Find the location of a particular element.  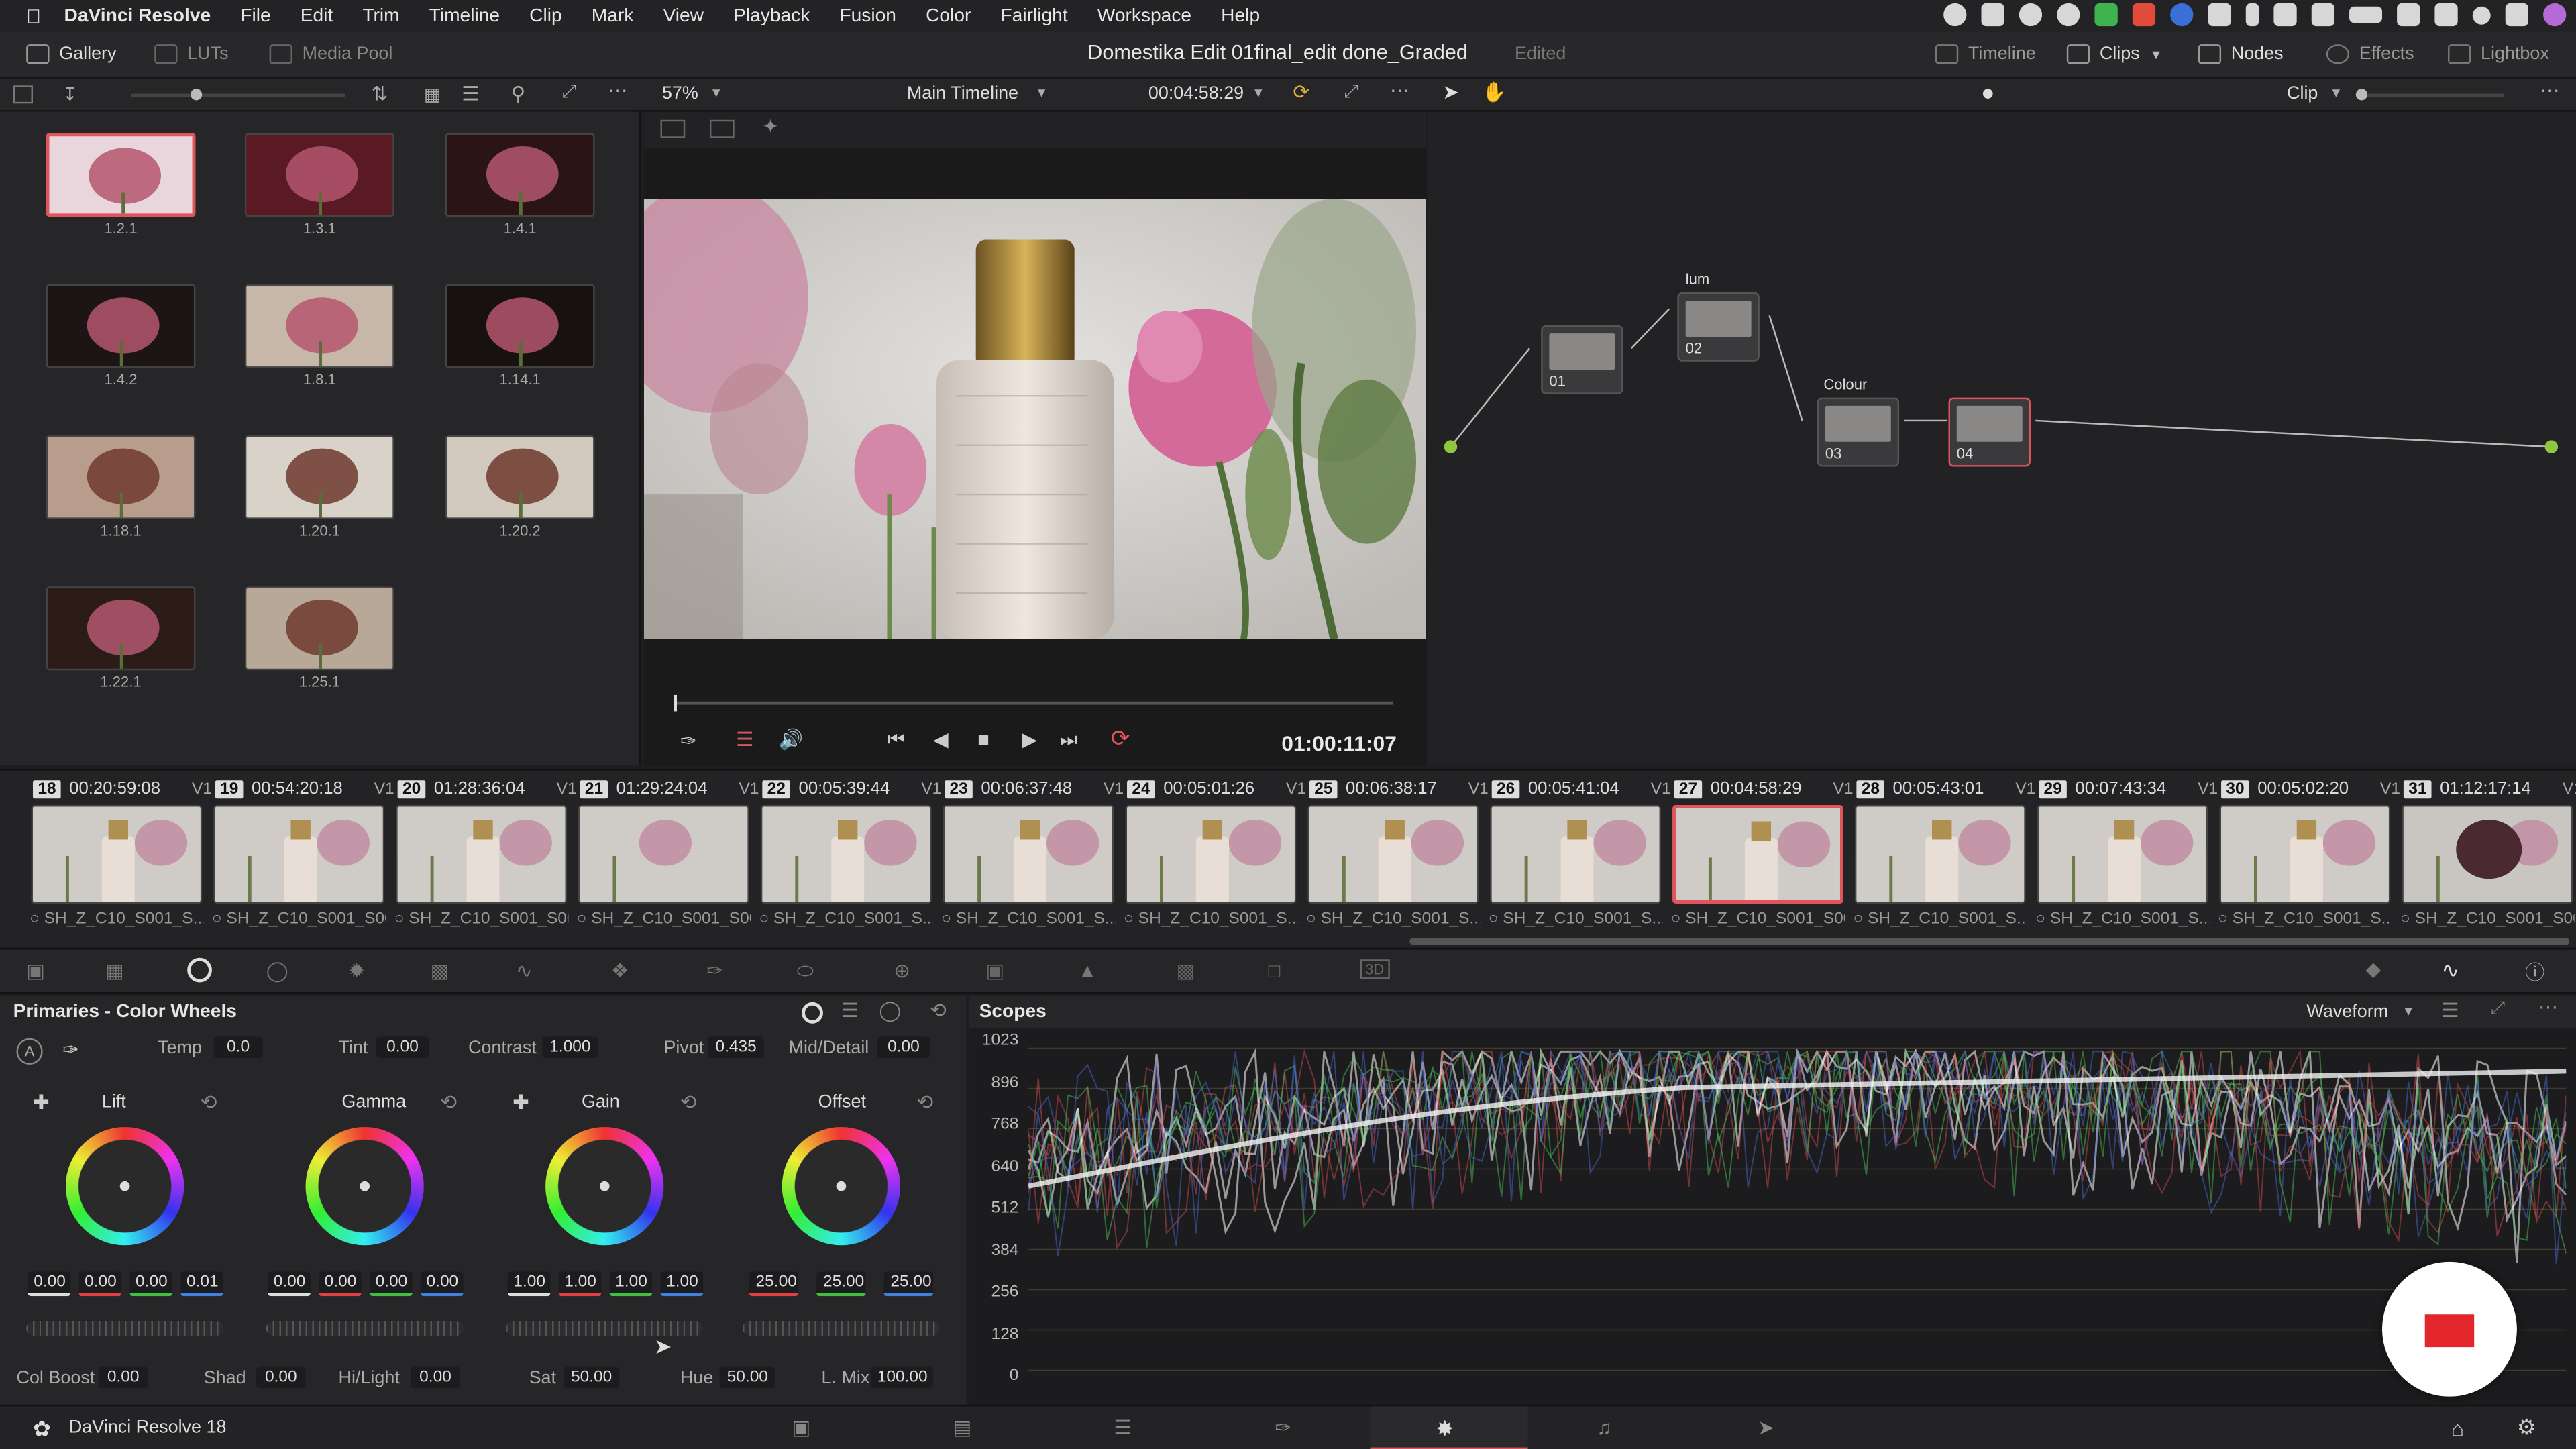

menu-view: View is located at coordinates (683, 15).